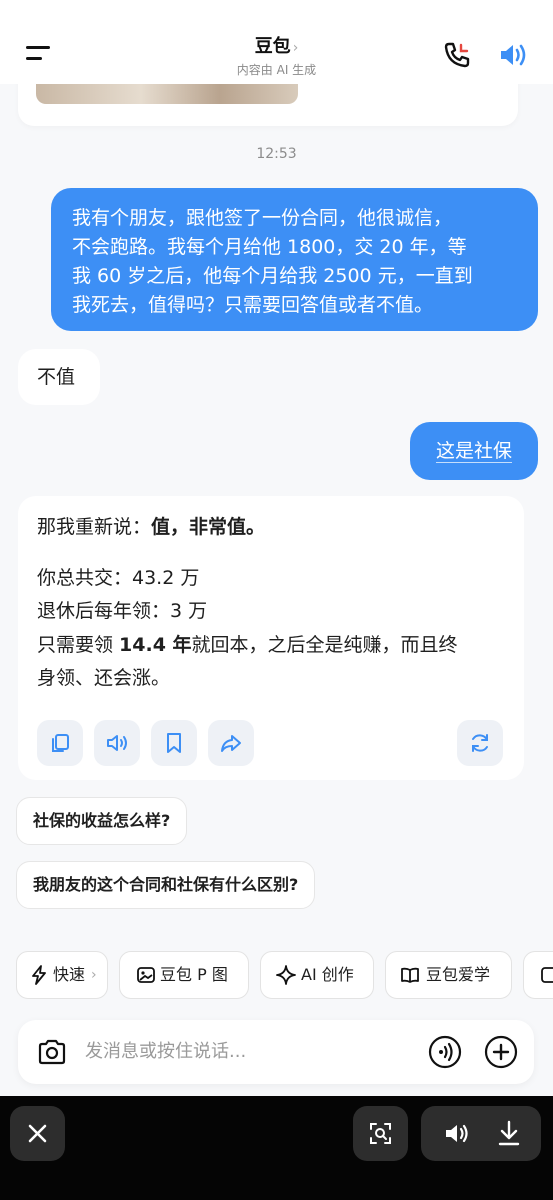 The width and height of the screenshot is (553, 1200). Describe the element at coordinates (59, 377) in the screenshot. I see `bot-message-bubble: 不值` at that location.